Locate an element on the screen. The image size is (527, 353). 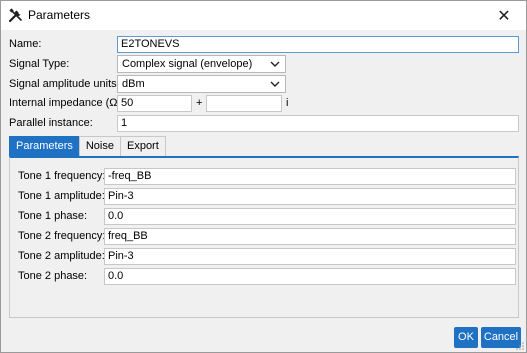
parallel-input: 1 is located at coordinates (318, 123).